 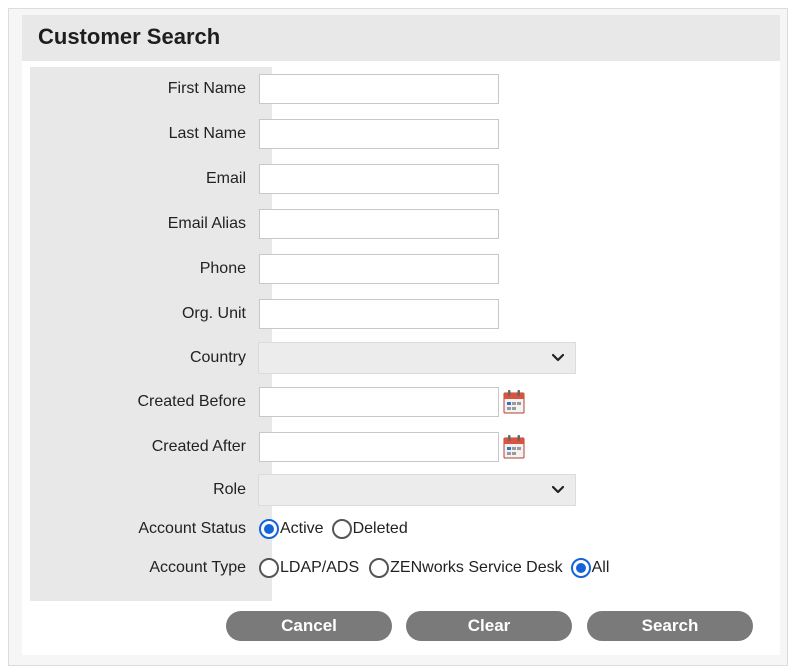 I want to click on last-name-row: Last Name, so click(x=401, y=134).